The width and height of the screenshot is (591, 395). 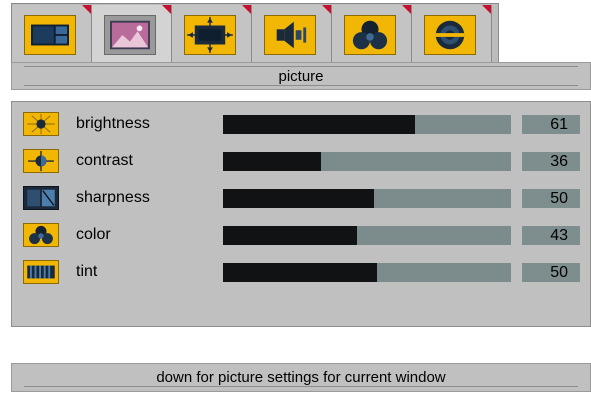 I want to click on tab-screen-position, so click(x=212, y=34).